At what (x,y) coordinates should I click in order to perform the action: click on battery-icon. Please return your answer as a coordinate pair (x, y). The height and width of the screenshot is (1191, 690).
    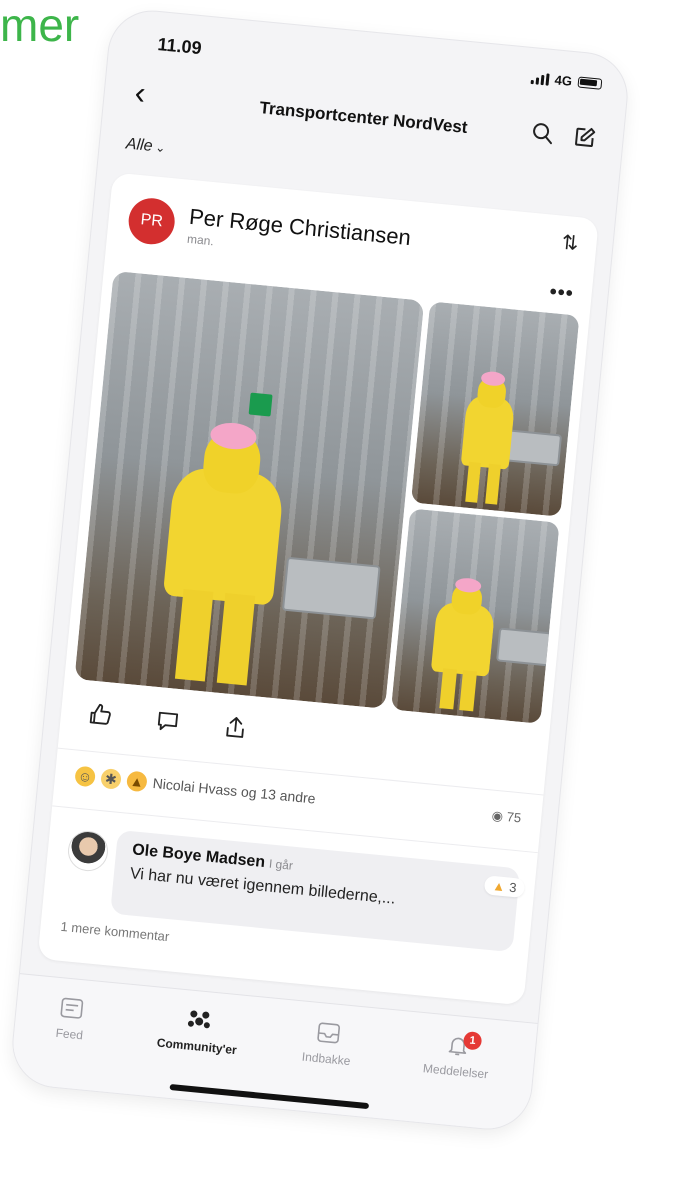
    Looking at the image, I should click on (590, 83).